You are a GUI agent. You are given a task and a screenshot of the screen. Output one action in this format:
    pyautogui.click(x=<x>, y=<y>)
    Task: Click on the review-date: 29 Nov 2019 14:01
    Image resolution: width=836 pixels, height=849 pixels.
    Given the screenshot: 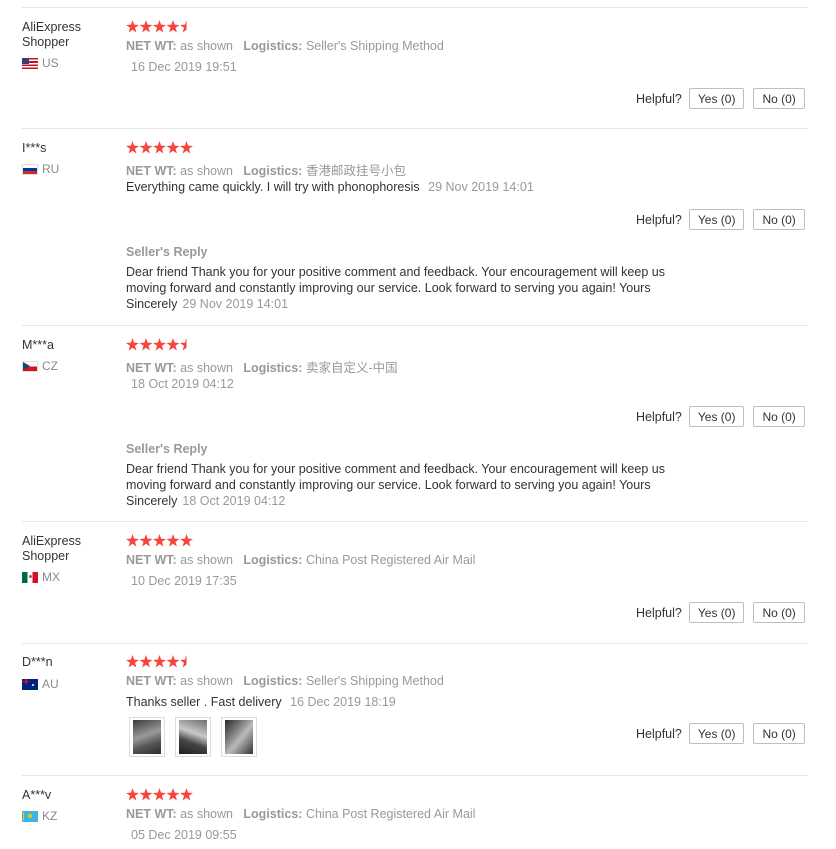 What is the action you would take?
    pyautogui.click(x=481, y=187)
    